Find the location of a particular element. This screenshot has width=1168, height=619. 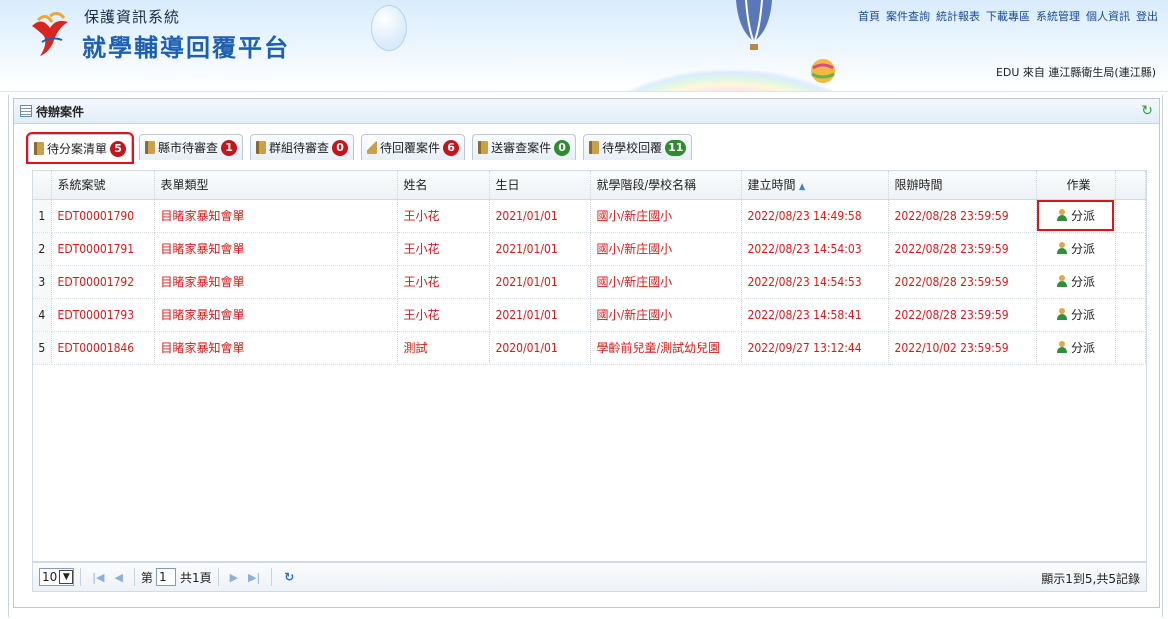

cell-created: 2022/09/27 13:12:44 is located at coordinates (815, 348).